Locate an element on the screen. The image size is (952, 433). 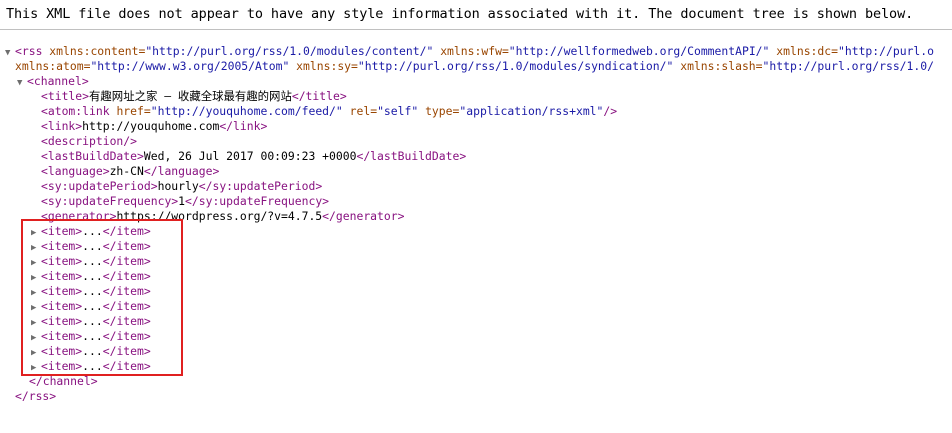
attr-name: xmlns:wfw is located at coordinates (471, 51).